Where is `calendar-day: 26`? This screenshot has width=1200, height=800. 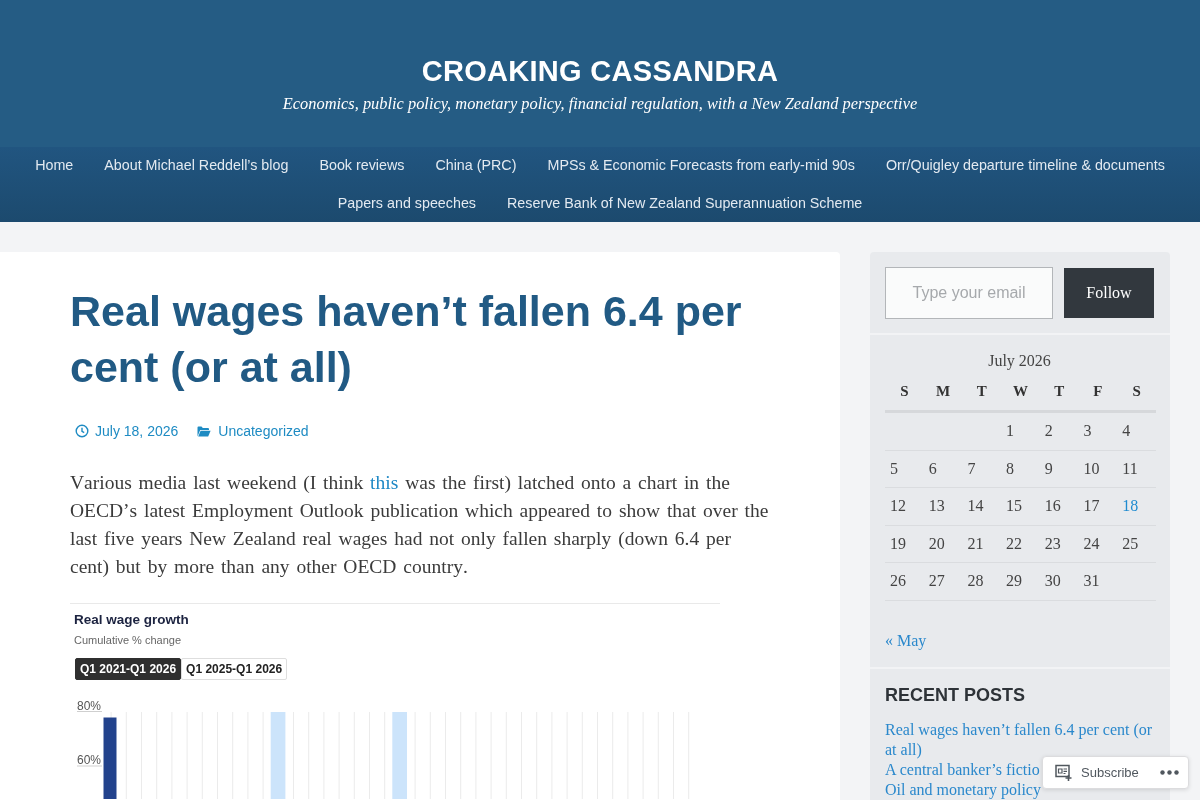
calendar-day: 26 is located at coordinates (898, 581).